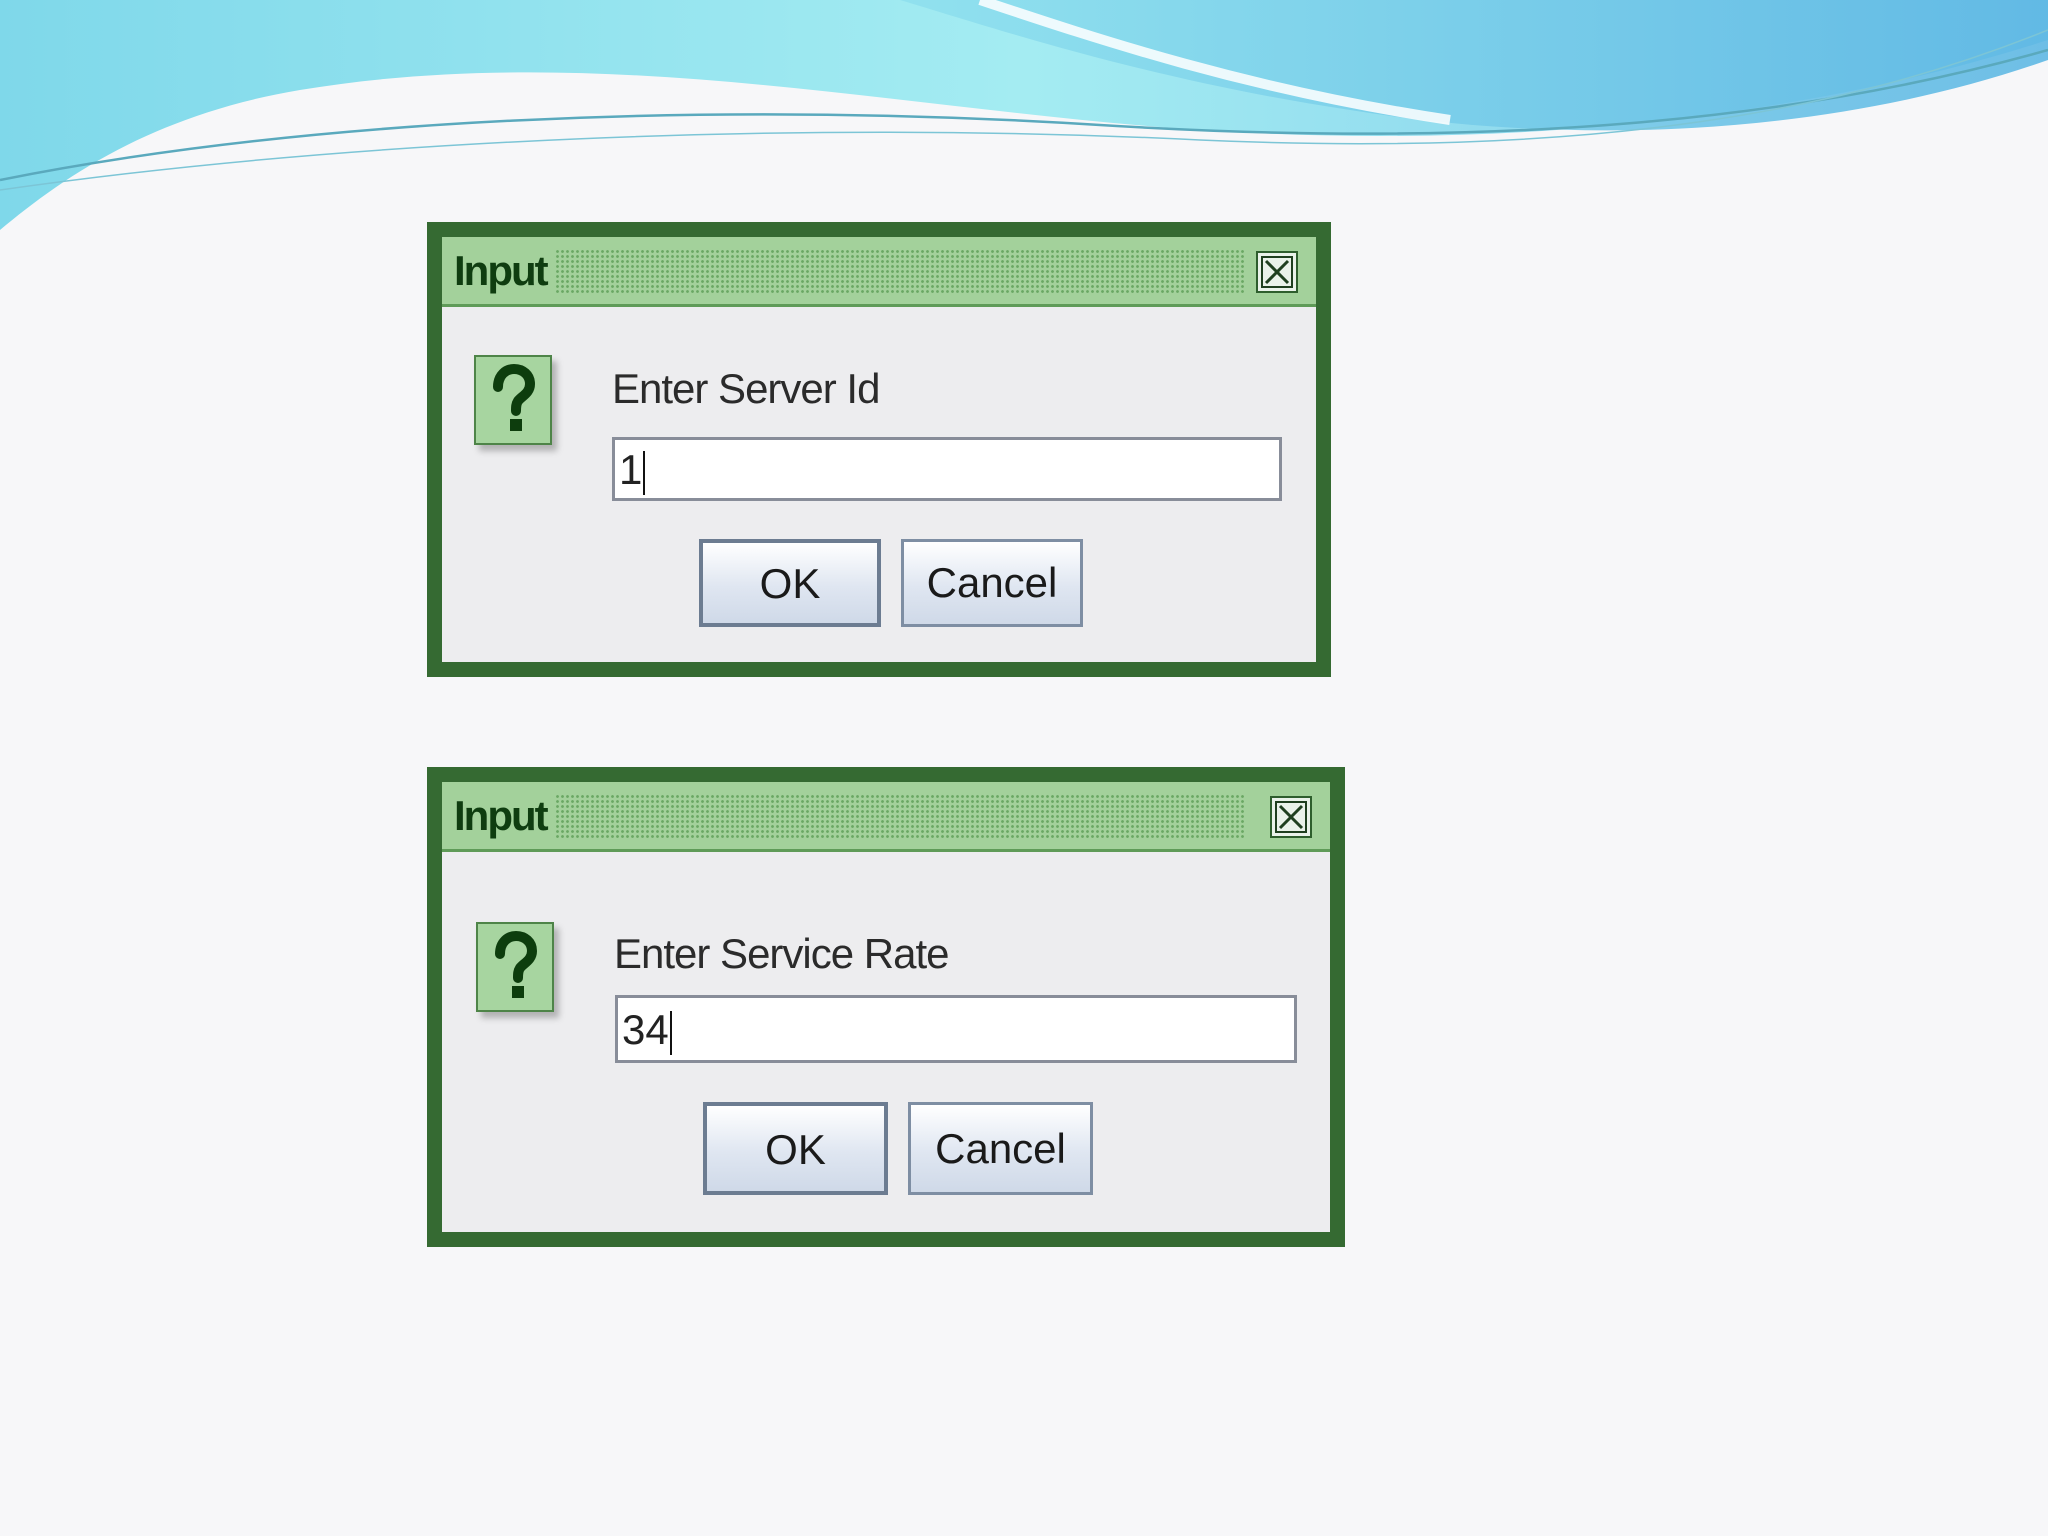 The image size is (2048, 1536). Describe the element at coordinates (631, 469) in the screenshot. I see `input-value: 1` at that location.